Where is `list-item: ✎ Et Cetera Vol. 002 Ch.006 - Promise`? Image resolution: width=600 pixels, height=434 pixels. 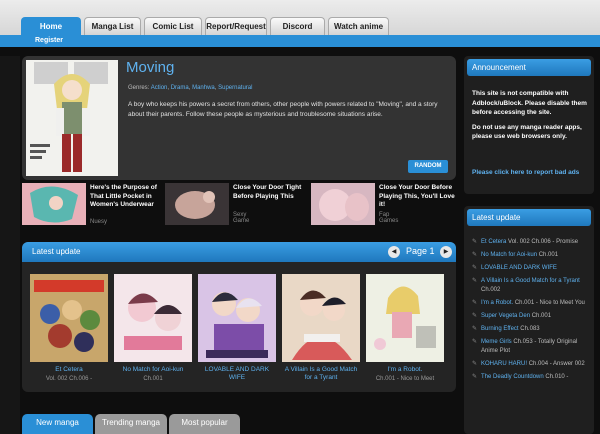 list-item: ✎ Et Cetera Vol. 002 Ch.006 - Promise is located at coordinates (532, 242).